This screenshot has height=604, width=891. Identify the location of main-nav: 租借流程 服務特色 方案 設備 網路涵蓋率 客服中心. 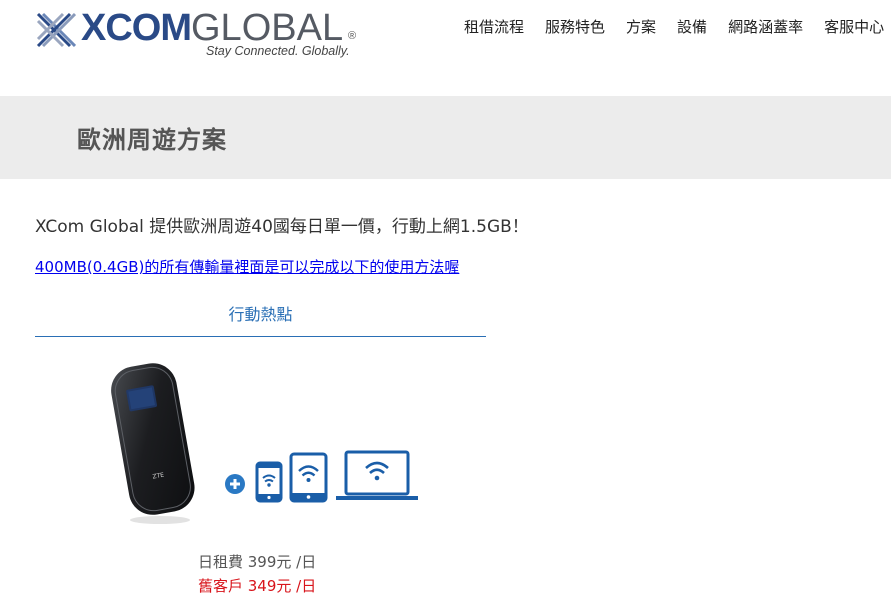
(677, 27).